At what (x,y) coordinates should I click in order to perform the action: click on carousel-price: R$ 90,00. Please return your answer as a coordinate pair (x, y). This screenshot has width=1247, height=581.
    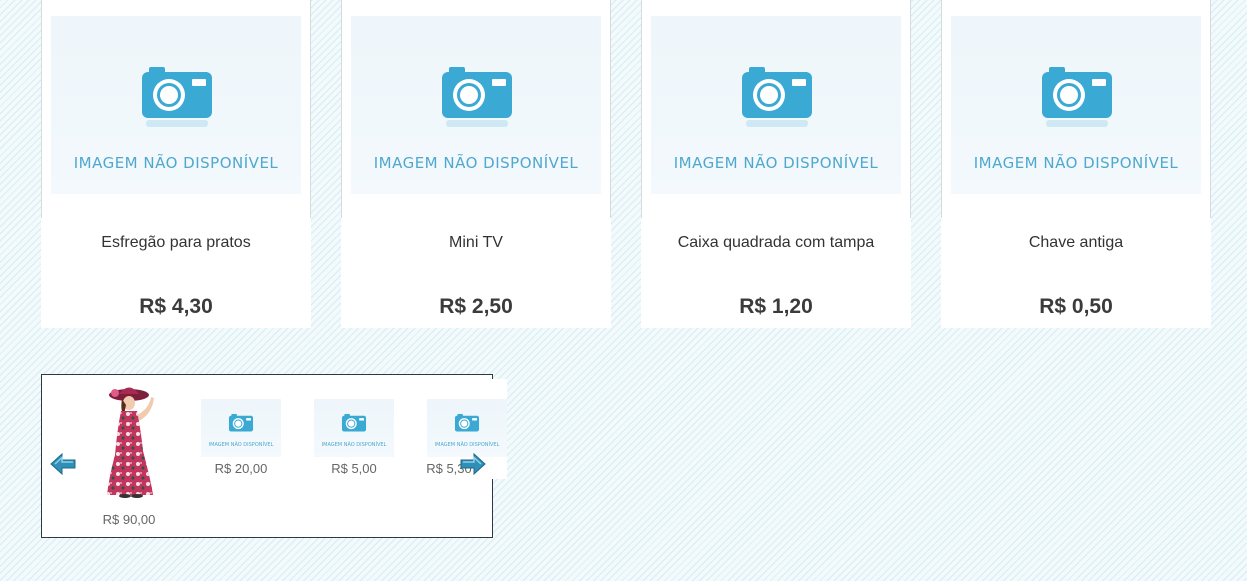
    Looking at the image, I should click on (129, 519).